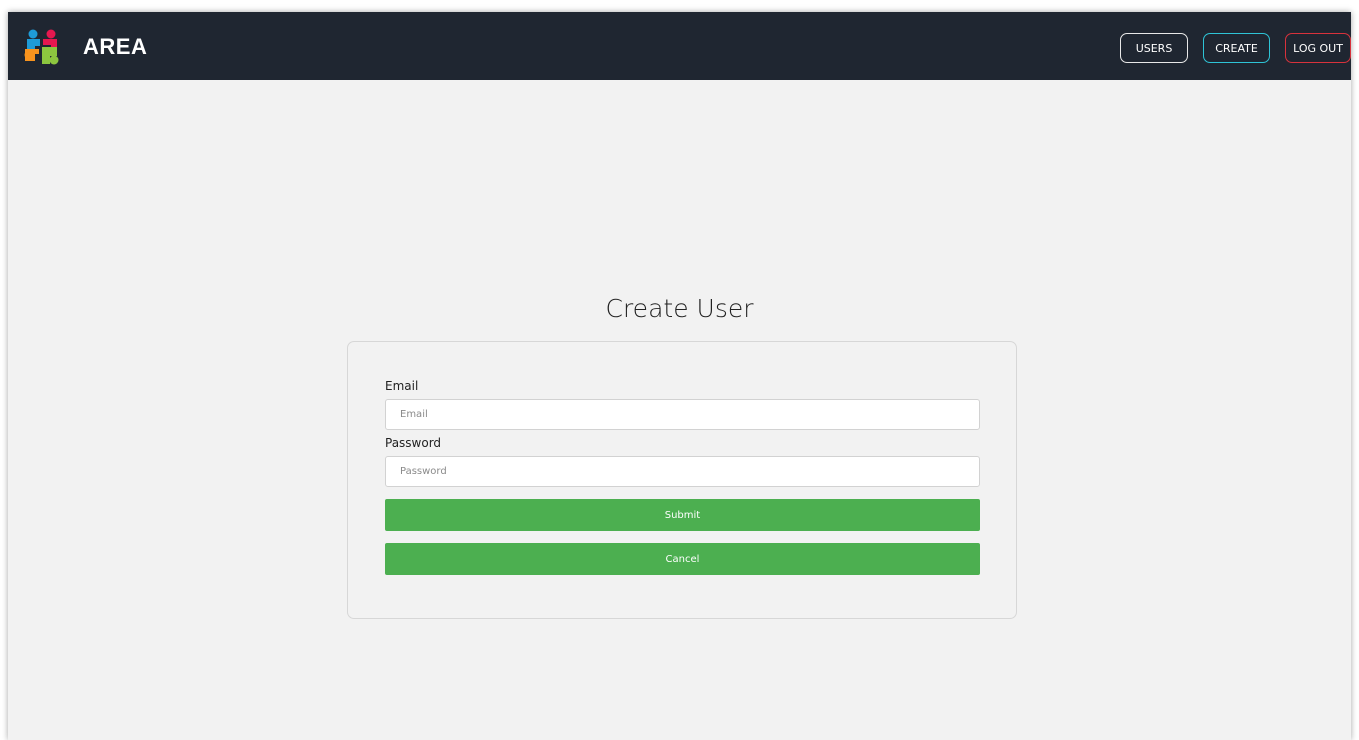 This screenshot has height=740, width=1359. I want to click on top-navbar: AREA USERS CREATE LOG OUT, so click(679, 46).